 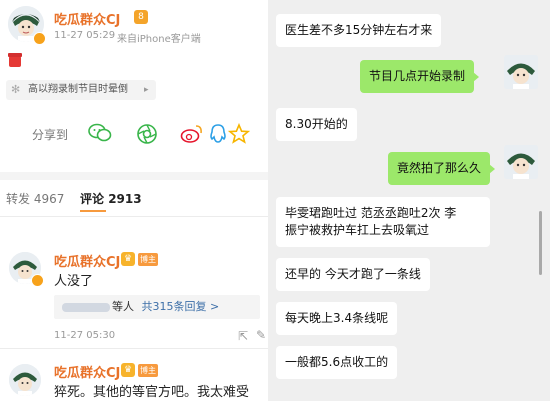 What do you see at coordinates (243, 336) in the screenshot?
I see `share-out-icon: ⇱` at bounding box center [243, 336].